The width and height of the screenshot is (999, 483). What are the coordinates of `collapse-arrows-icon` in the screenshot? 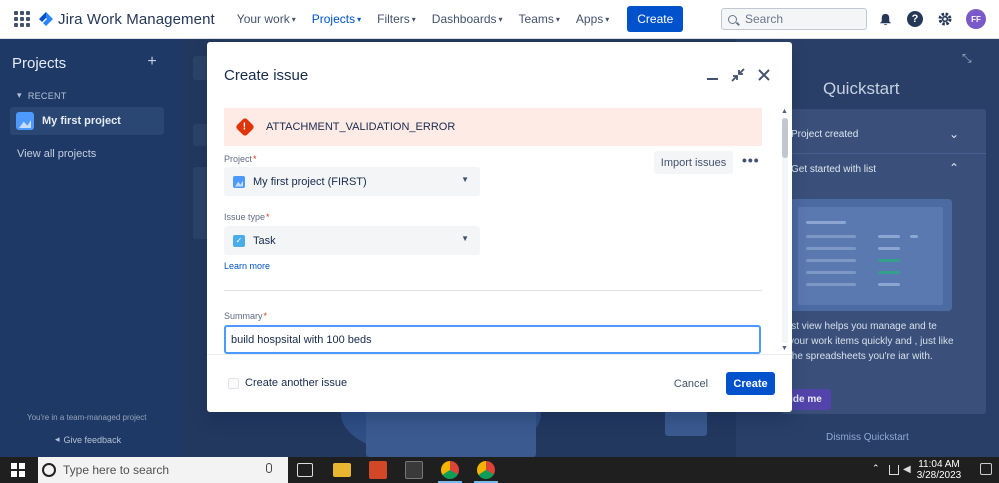 It's located at (738, 75).